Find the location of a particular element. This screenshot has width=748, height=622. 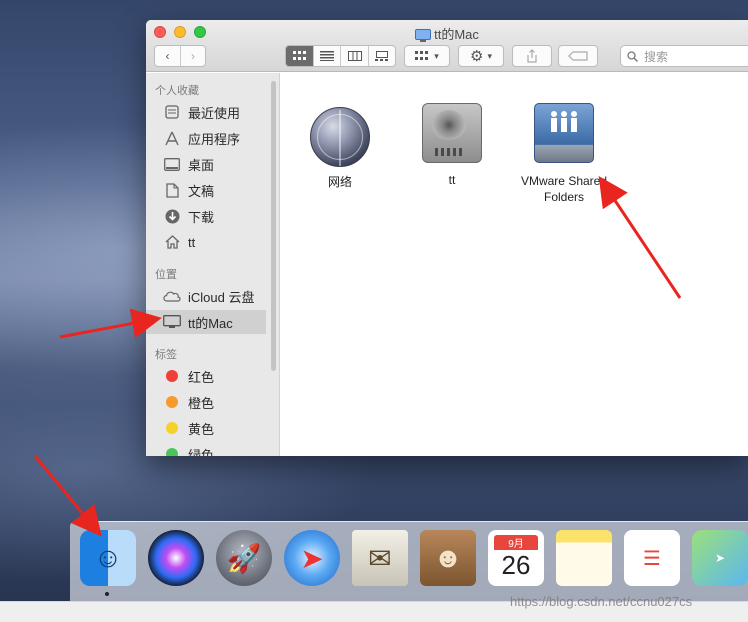

reminders-list-icon: ☰ is located at coordinates (652, 558).